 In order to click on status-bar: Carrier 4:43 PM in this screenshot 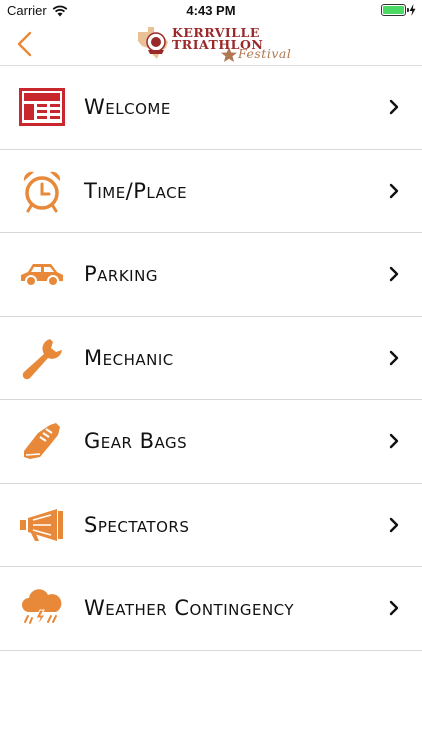, I will do `click(211, 11)`.